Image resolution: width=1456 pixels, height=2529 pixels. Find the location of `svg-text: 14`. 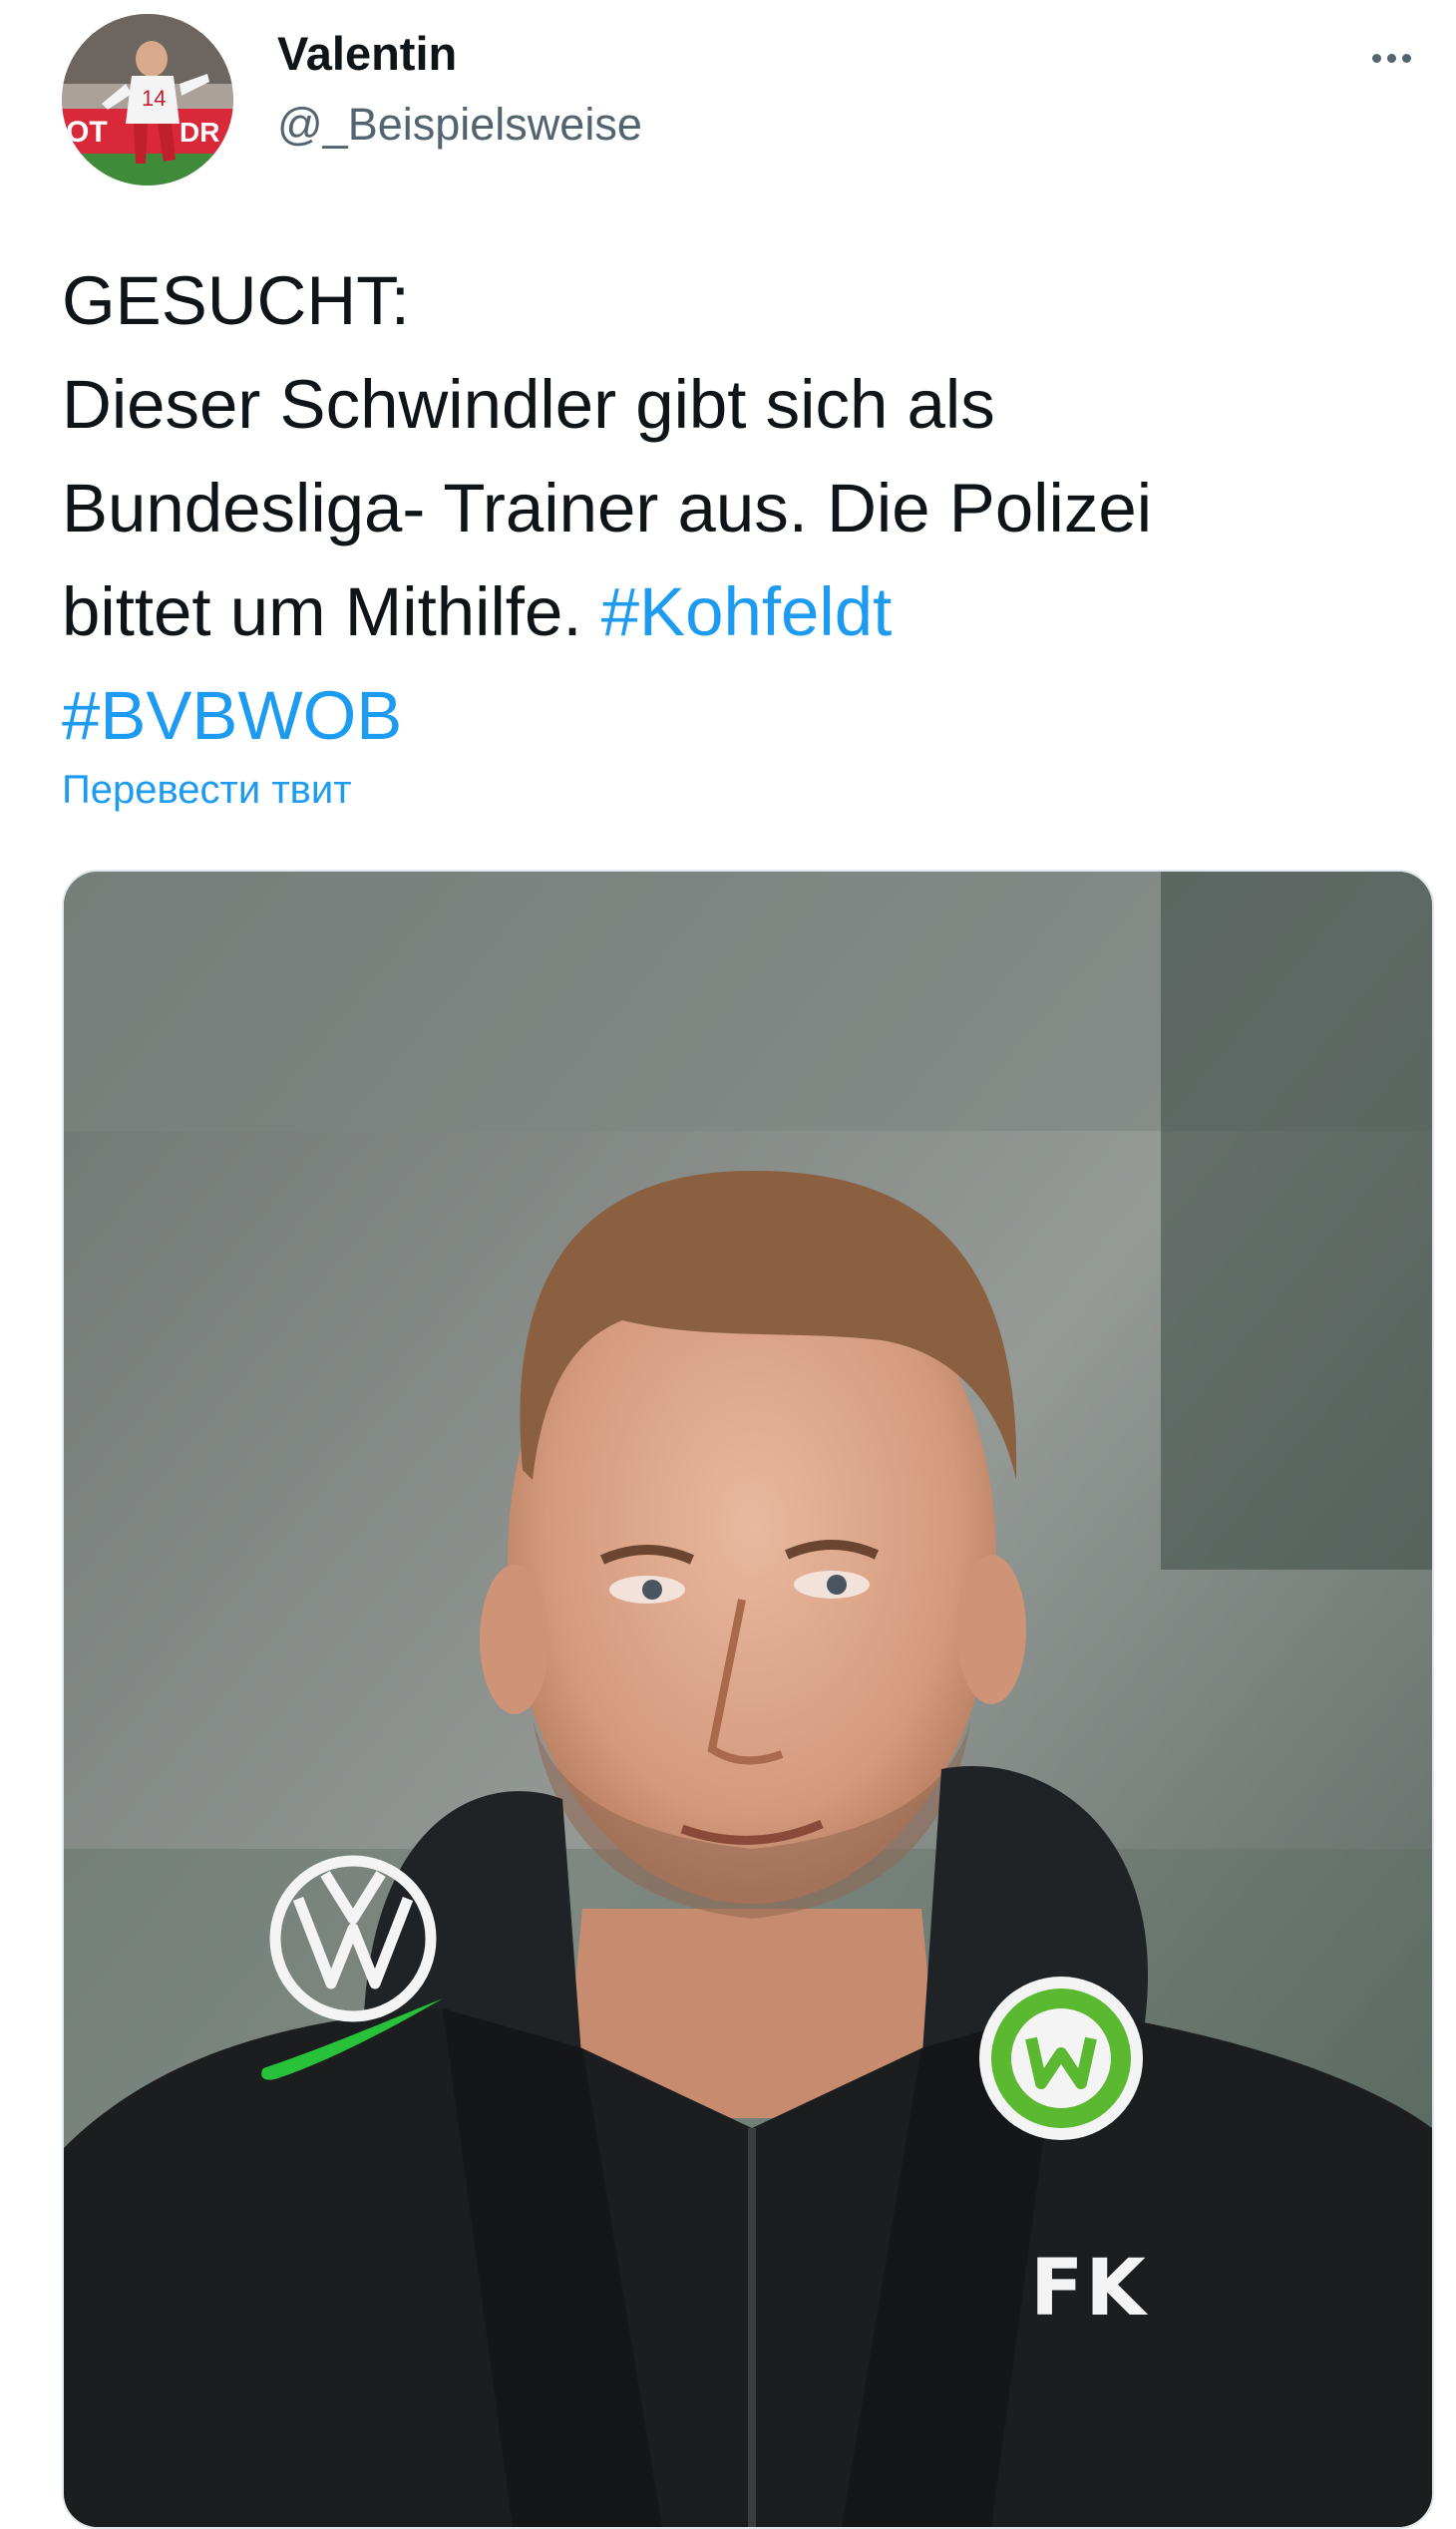

svg-text: 14 is located at coordinates (154, 98).